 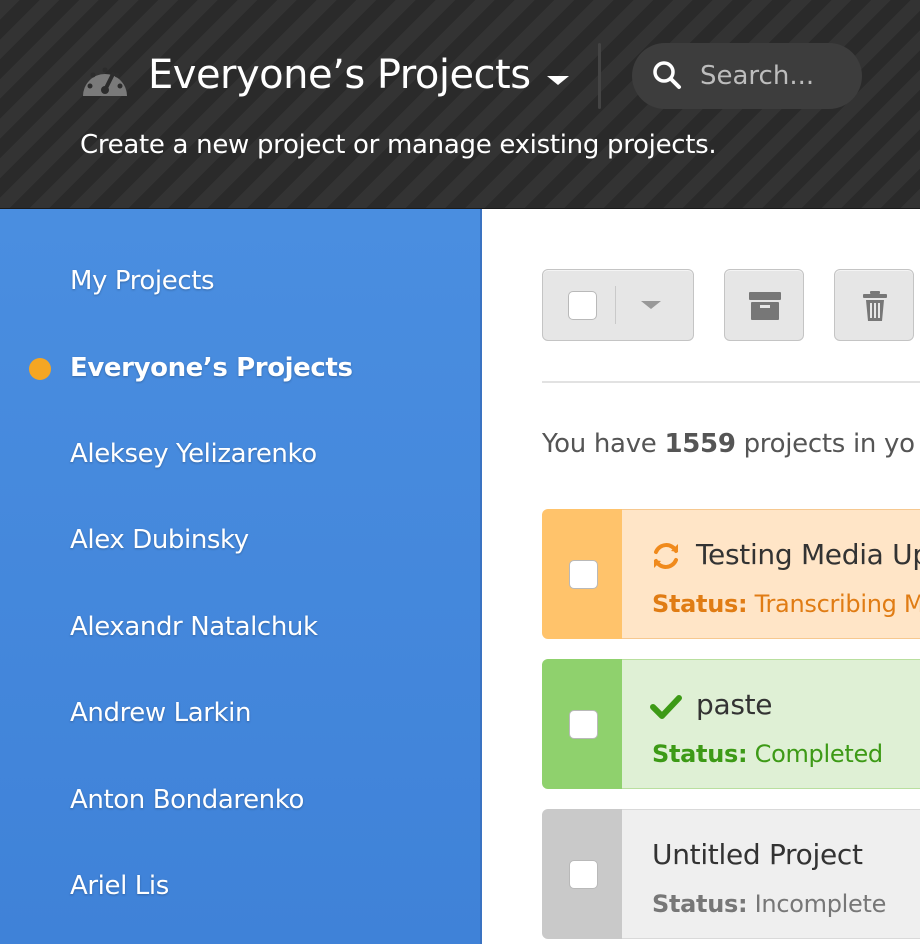 What do you see at coordinates (666, 707) in the screenshot?
I see `checkmark-icon` at bounding box center [666, 707].